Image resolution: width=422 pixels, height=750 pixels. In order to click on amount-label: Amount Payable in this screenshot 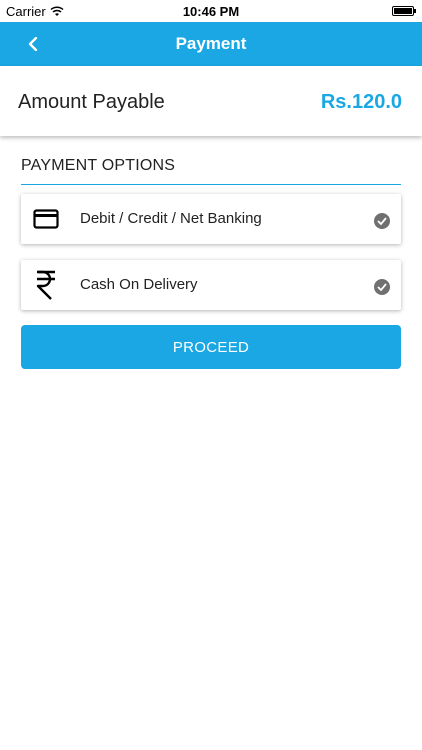, I will do `click(91, 102)`.